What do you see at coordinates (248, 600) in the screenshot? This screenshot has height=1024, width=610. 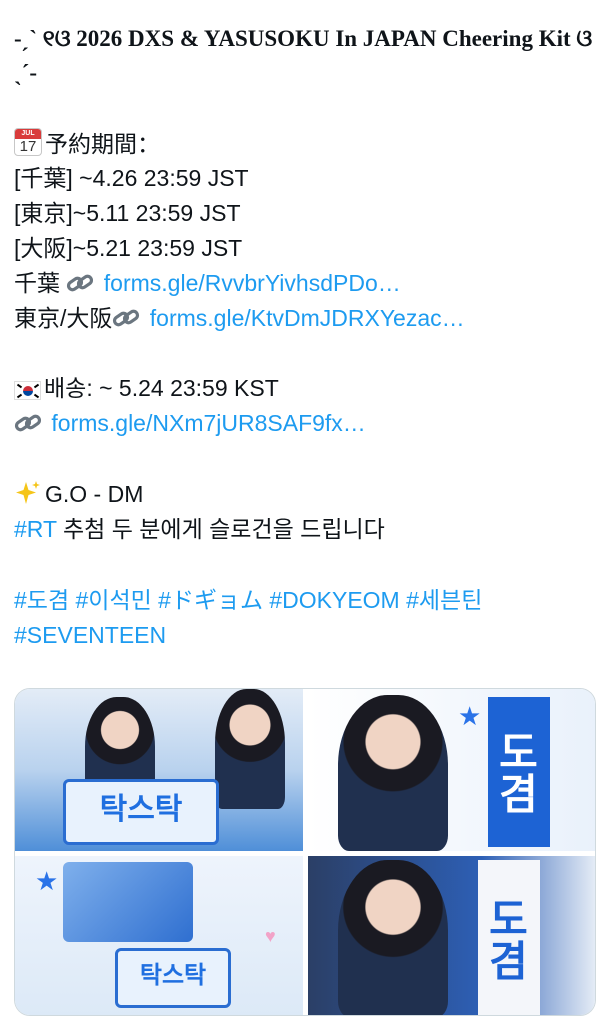 I see `hashtags-line-1: #도겸 #이석민 #ドギョム #DOKYEOM #세븐틴` at bounding box center [248, 600].